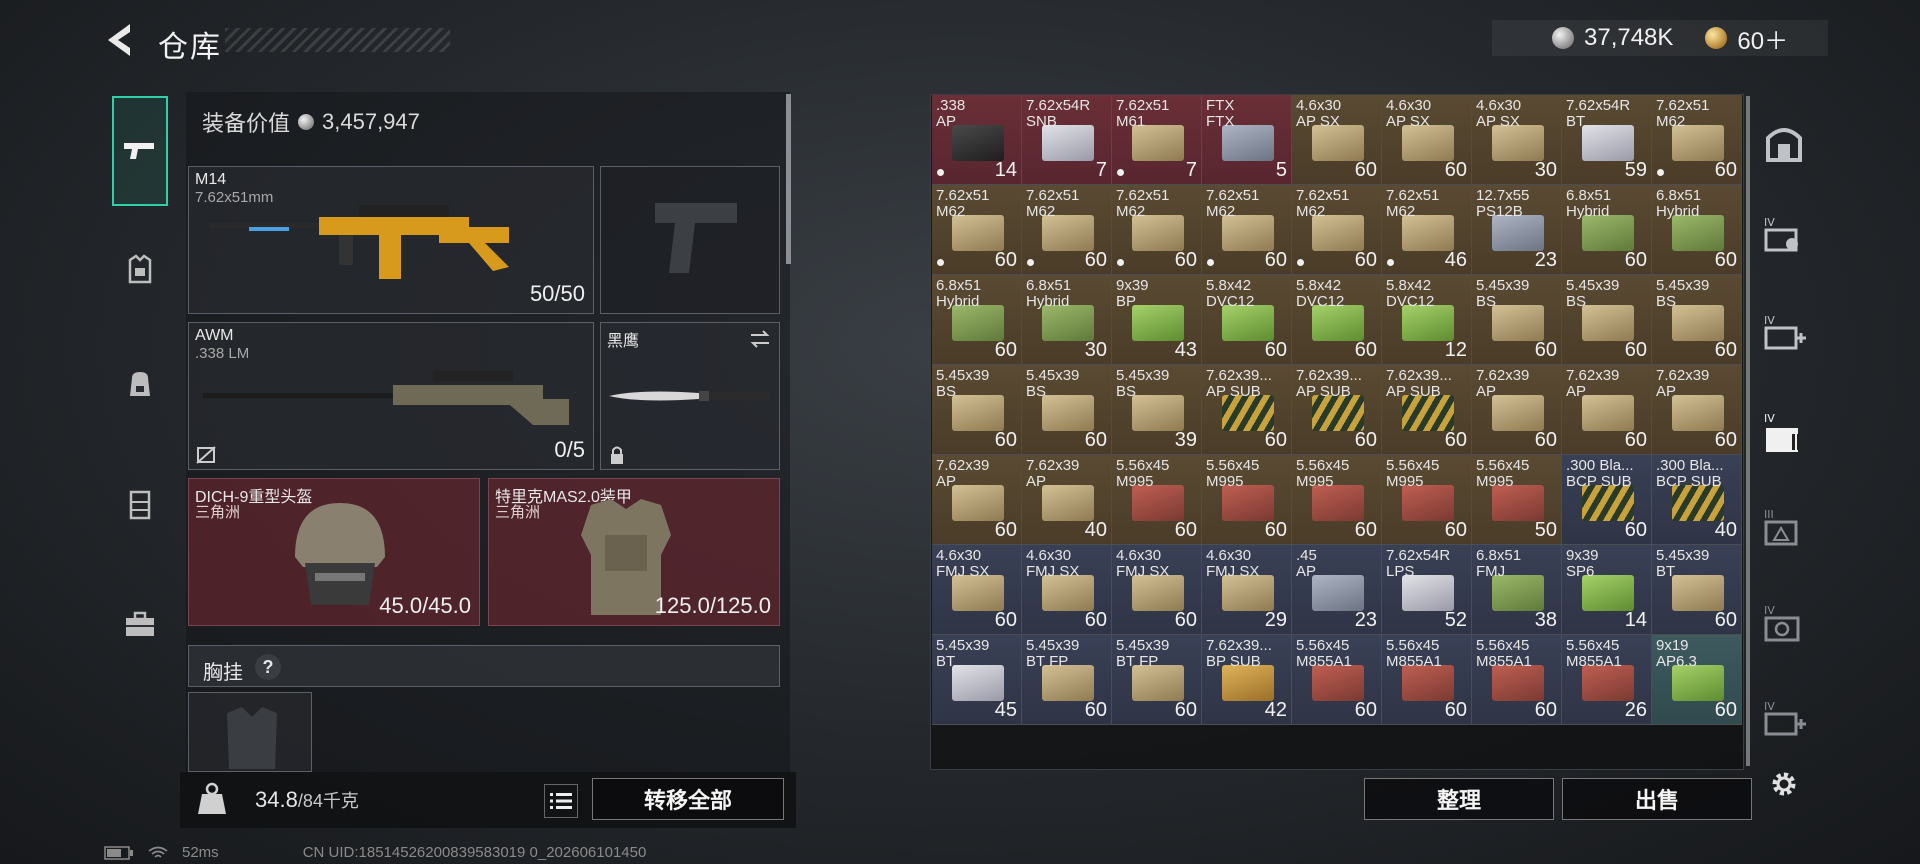 The image size is (1920, 864). What do you see at coordinates (1784, 622) in the screenshot?
I see `stash-tab-4-c: IV` at bounding box center [1784, 622].